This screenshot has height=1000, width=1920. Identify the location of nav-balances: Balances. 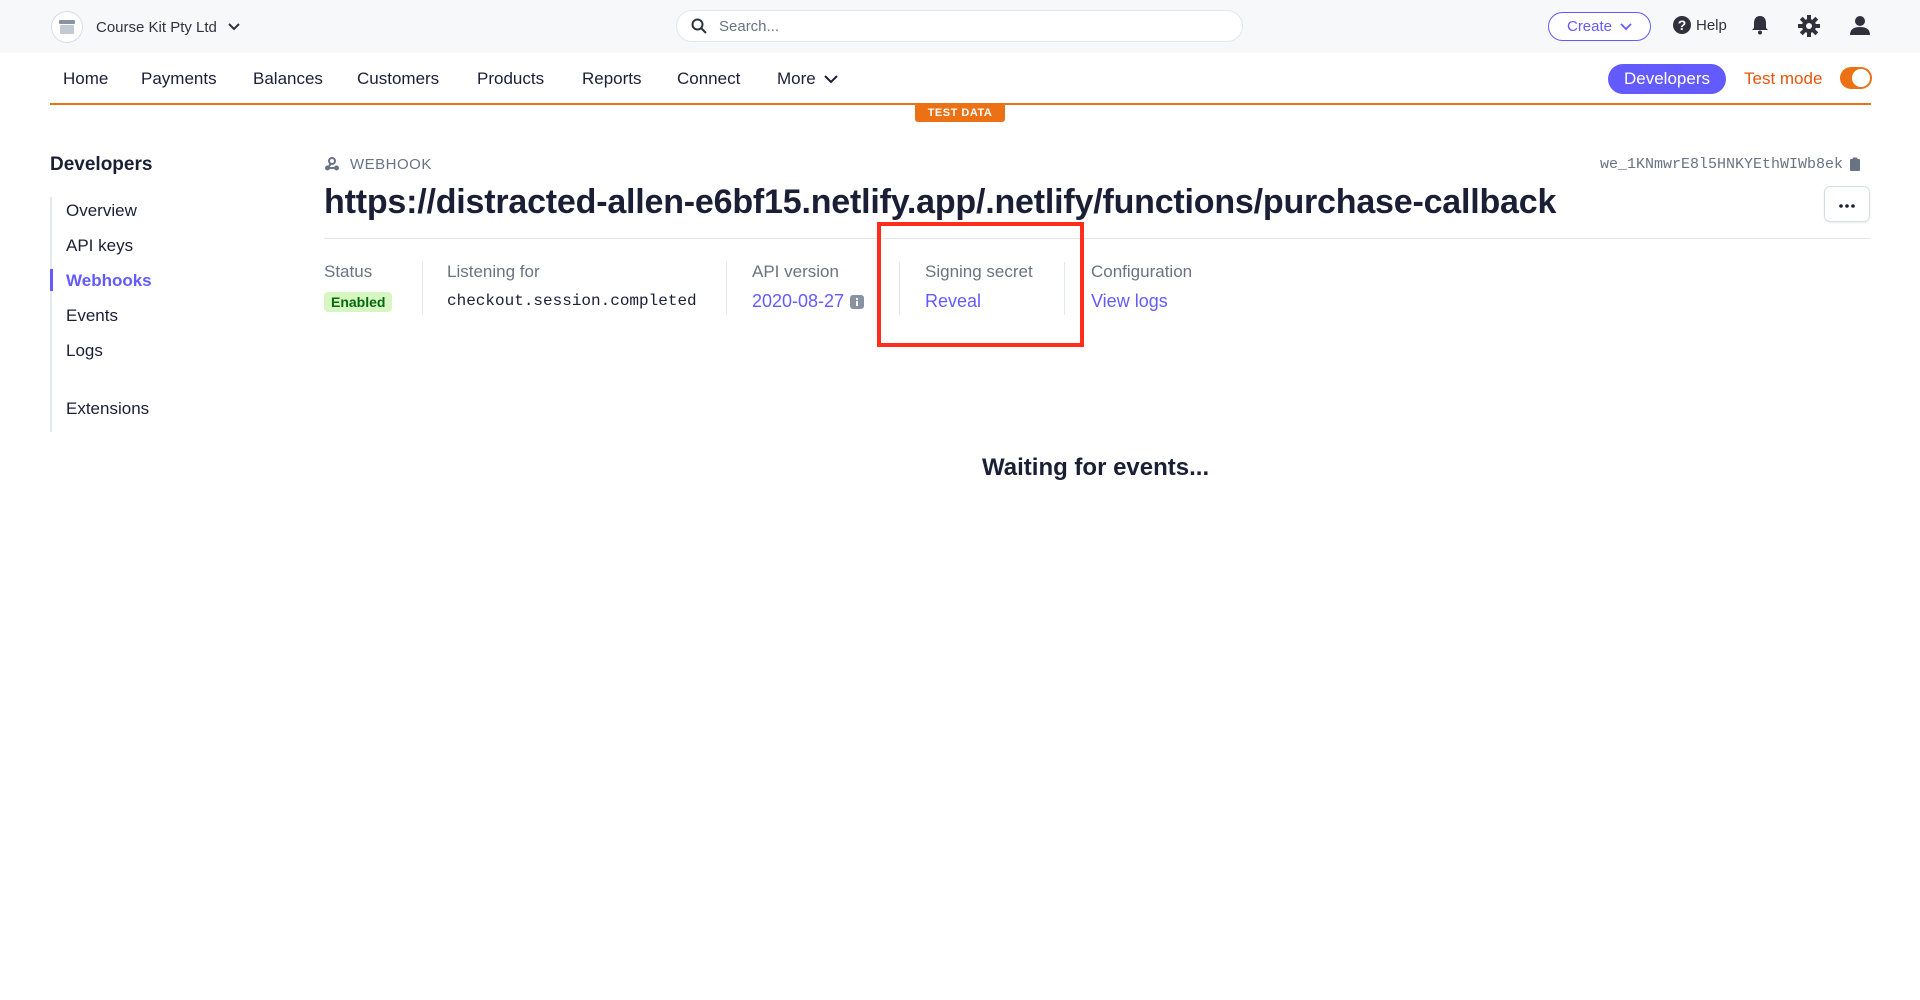
(288, 79).